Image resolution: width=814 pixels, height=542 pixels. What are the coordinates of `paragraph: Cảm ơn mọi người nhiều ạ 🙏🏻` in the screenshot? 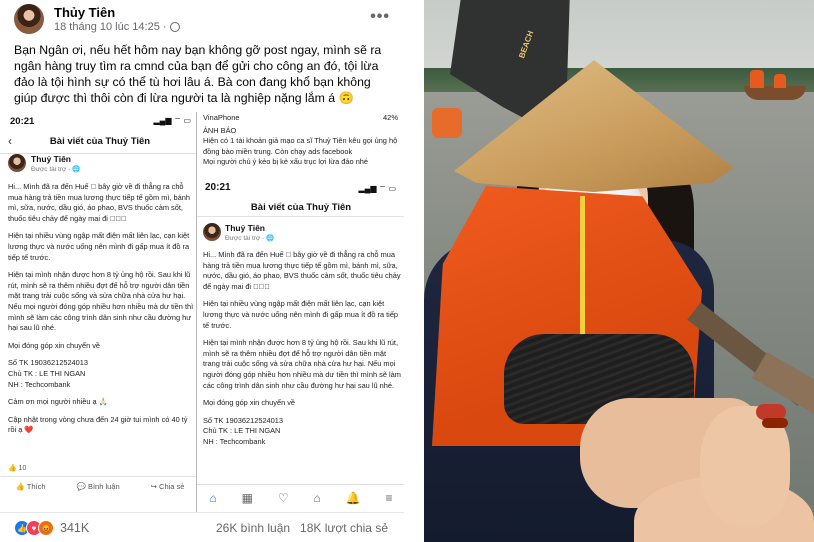 It's located at (58, 402).